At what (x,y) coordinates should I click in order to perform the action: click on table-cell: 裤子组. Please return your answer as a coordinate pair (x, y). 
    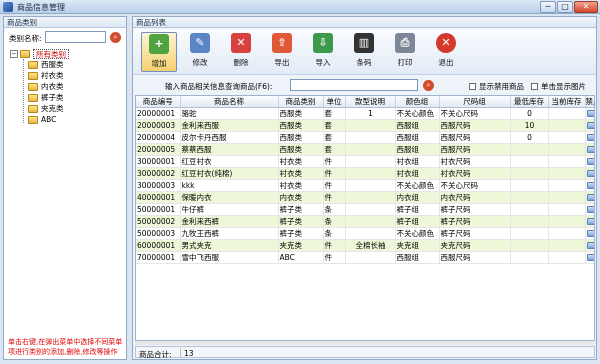
    Looking at the image, I should click on (417, 209).